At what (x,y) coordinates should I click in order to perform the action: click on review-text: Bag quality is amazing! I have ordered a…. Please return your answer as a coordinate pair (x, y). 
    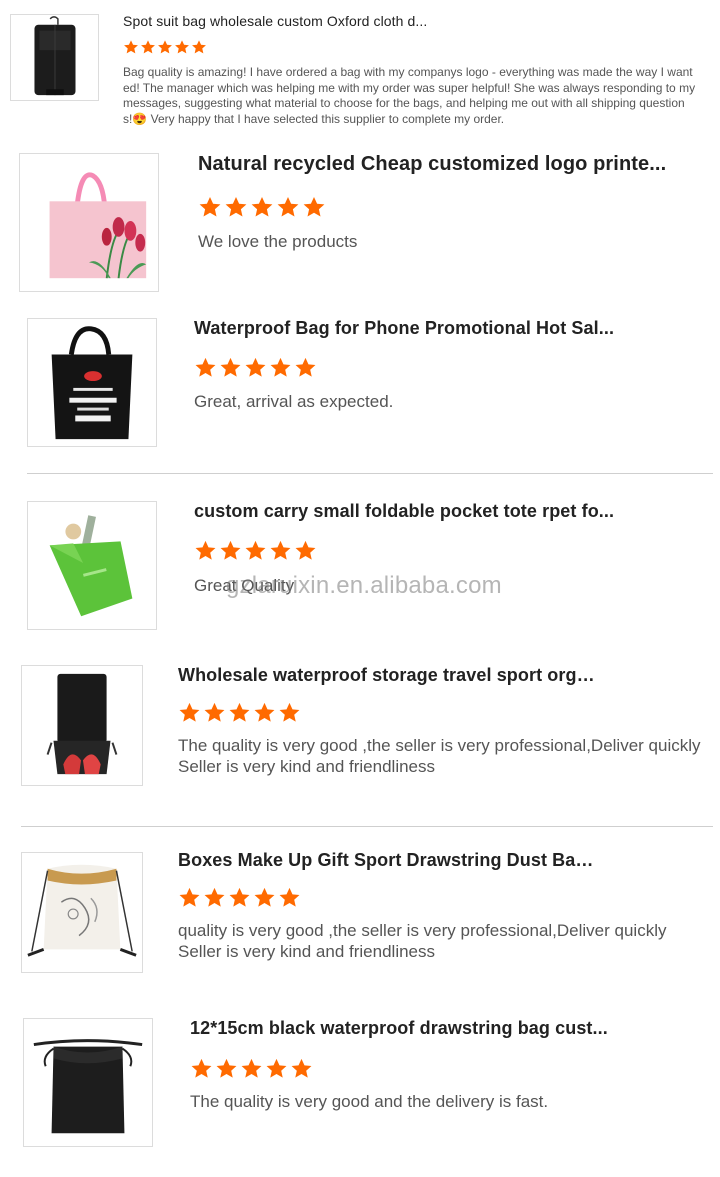
    Looking at the image, I should click on (413, 96).